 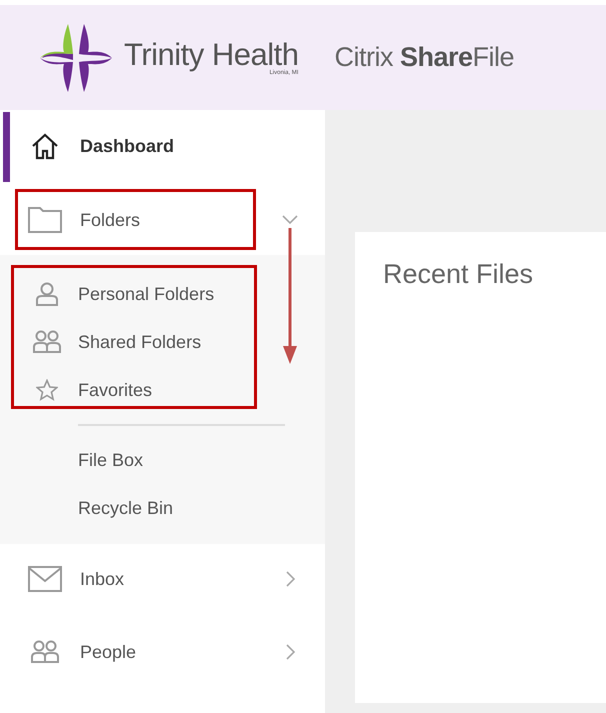 What do you see at coordinates (162, 342) in the screenshot?
I see `submenu-item: Shared Folders` at bounding box center [162, 342].